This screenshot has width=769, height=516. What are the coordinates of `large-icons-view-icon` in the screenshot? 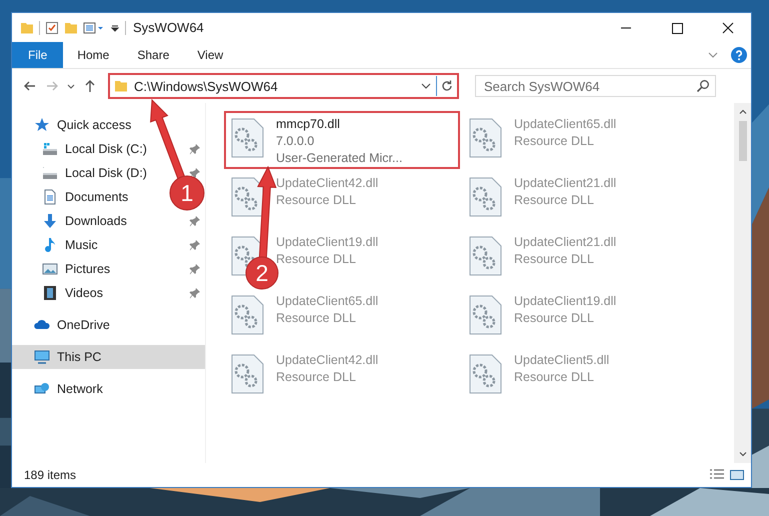 It's located at (737, 475).